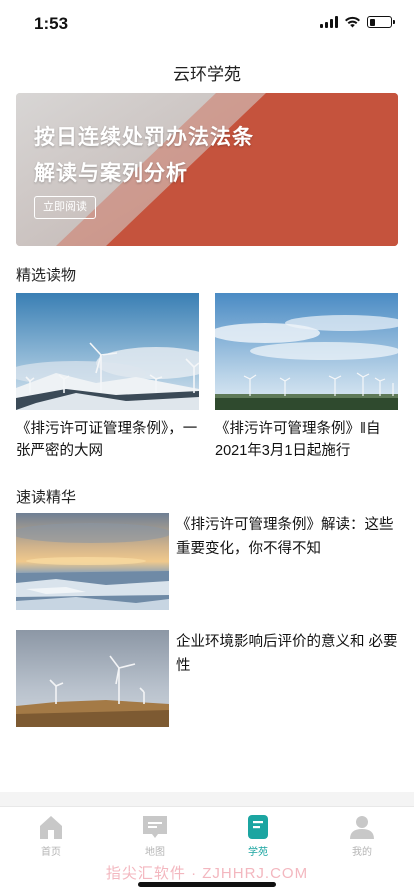  I want to click on cellular-signal-icon, so click(329, 22).